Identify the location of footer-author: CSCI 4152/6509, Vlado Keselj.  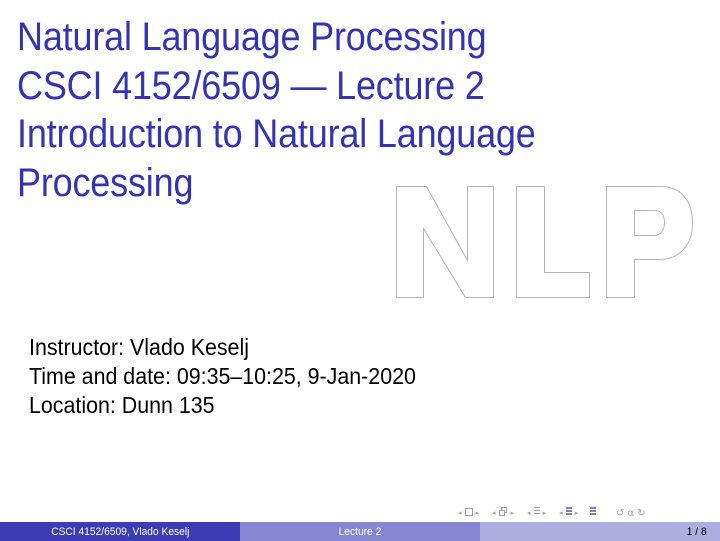
(120, 531).